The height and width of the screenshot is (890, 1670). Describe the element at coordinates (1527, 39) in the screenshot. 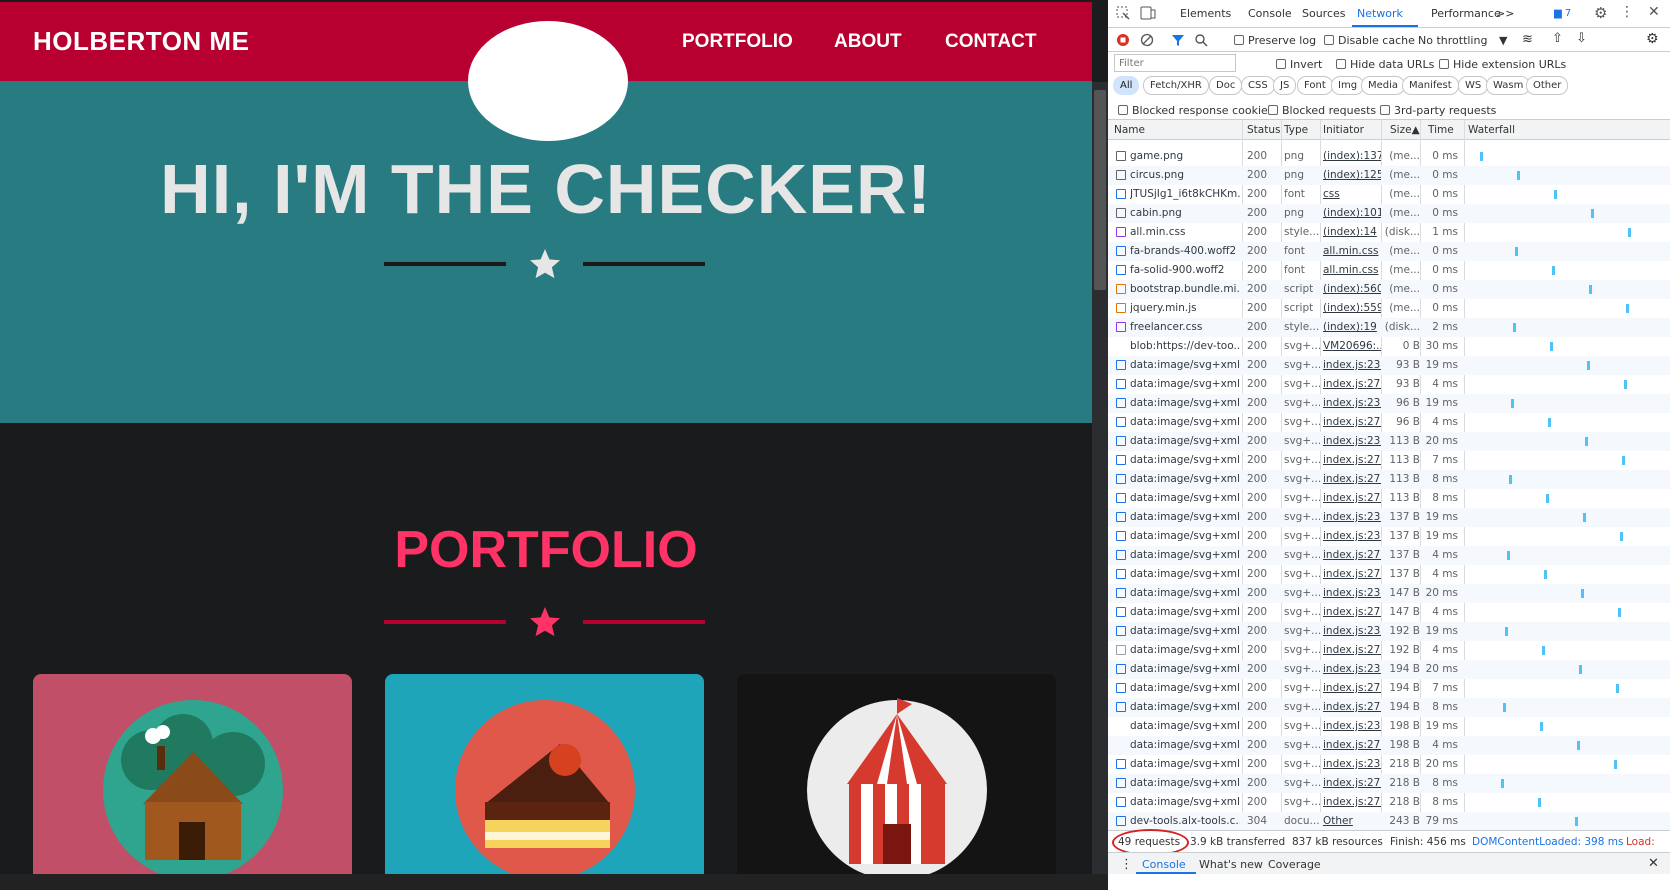

I see `network-conditions-icon: ≋` at that location.